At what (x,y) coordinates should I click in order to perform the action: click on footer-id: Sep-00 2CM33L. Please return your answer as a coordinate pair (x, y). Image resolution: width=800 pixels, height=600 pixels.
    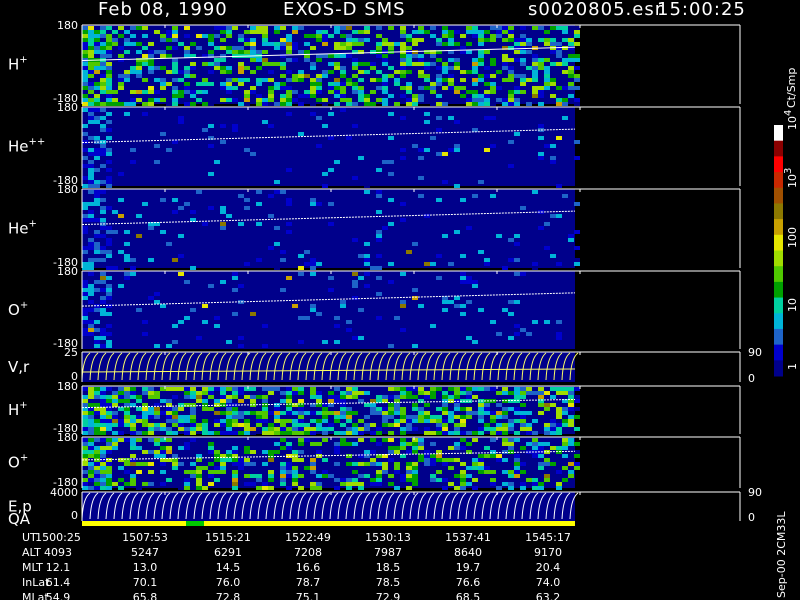
    Looking at the image, I should click on (781, 554).